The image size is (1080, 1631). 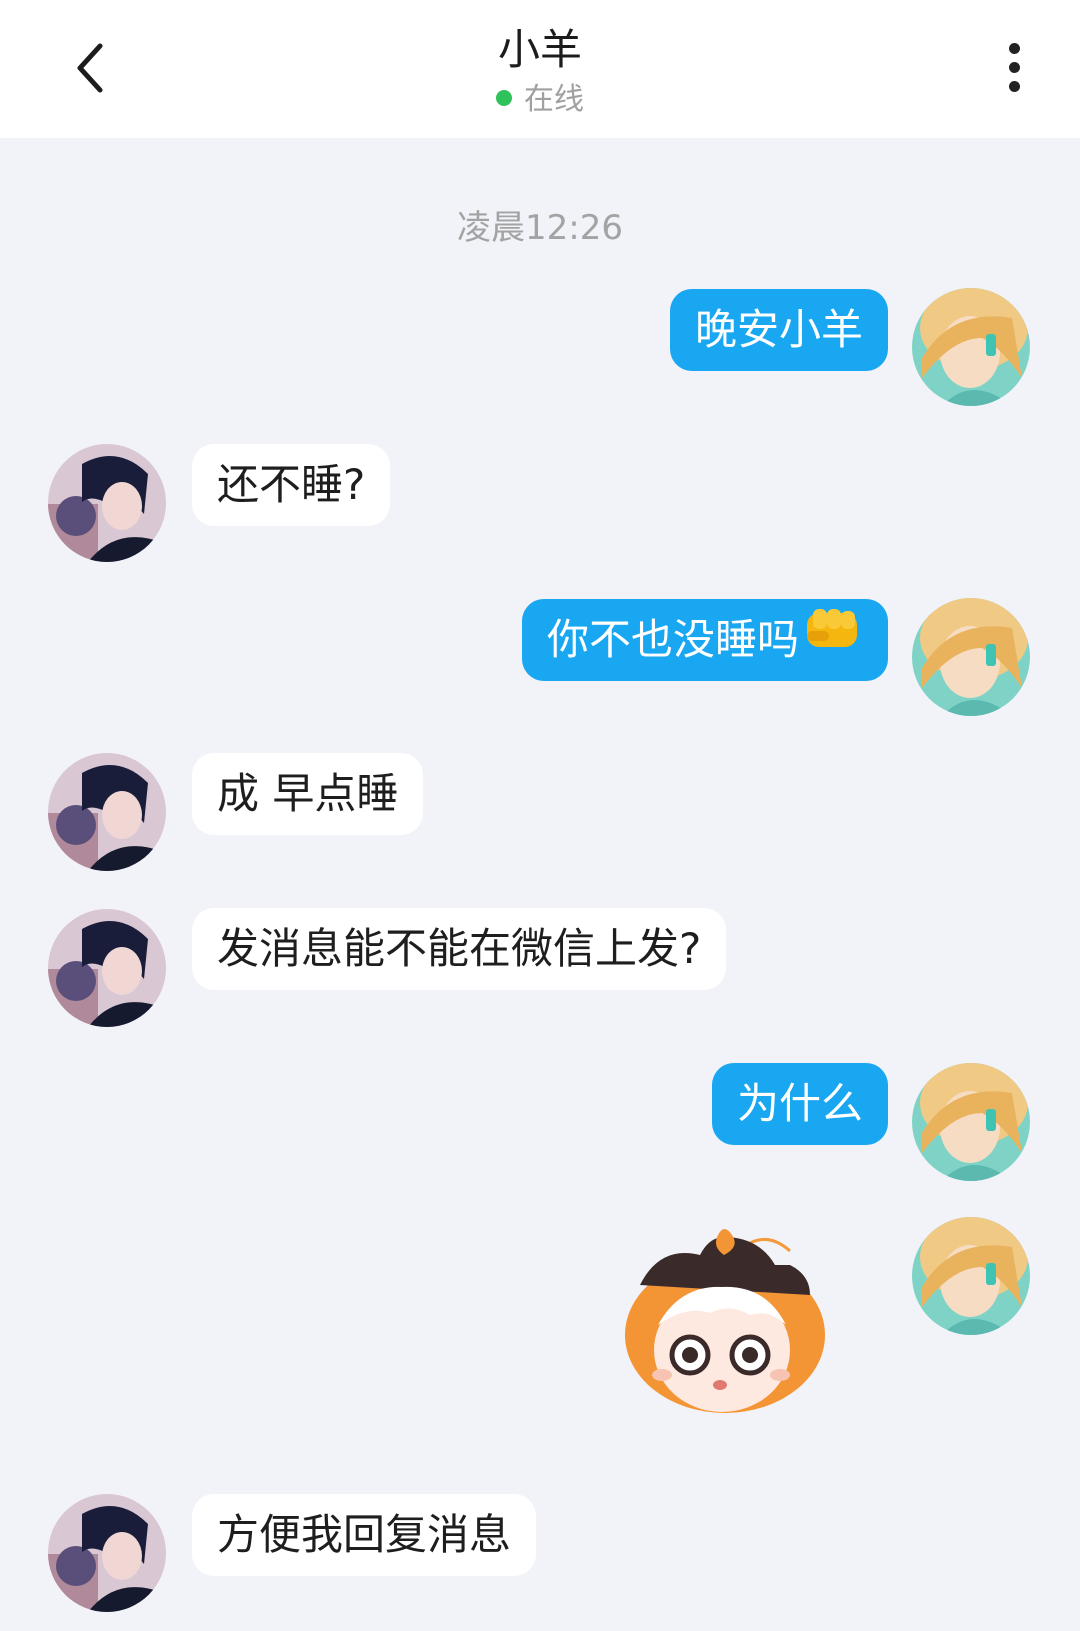 I want to click on message-text: 还不睡?, so click(x=291, y=484).